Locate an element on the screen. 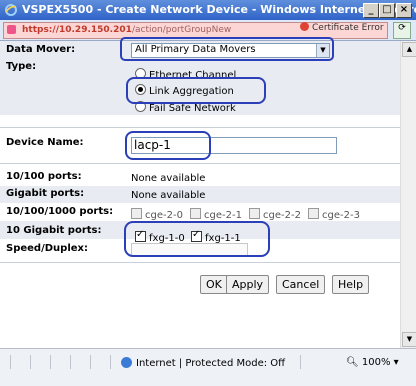  ok-button: OK is located at coordinates (214, 284).